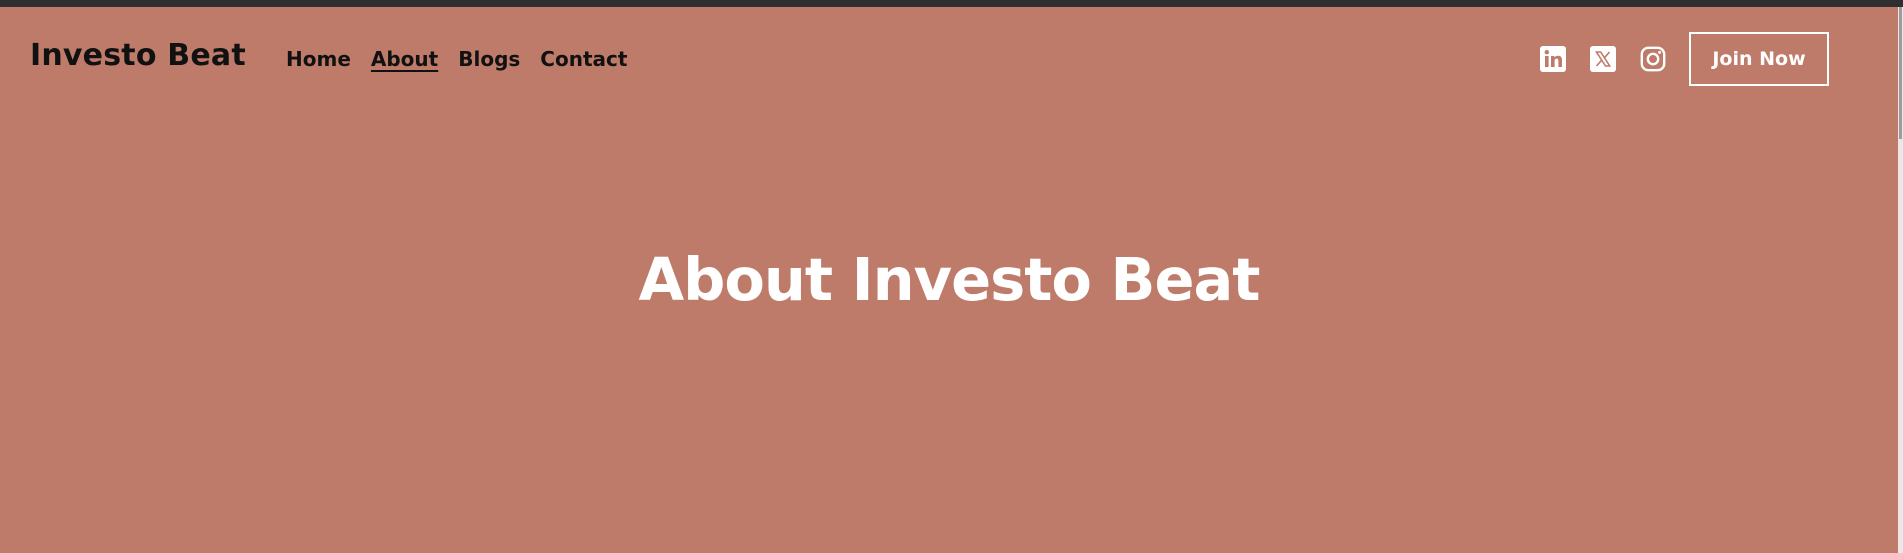  I want to click on main-nav: Home About Blogs Contact, so click(456, 59).